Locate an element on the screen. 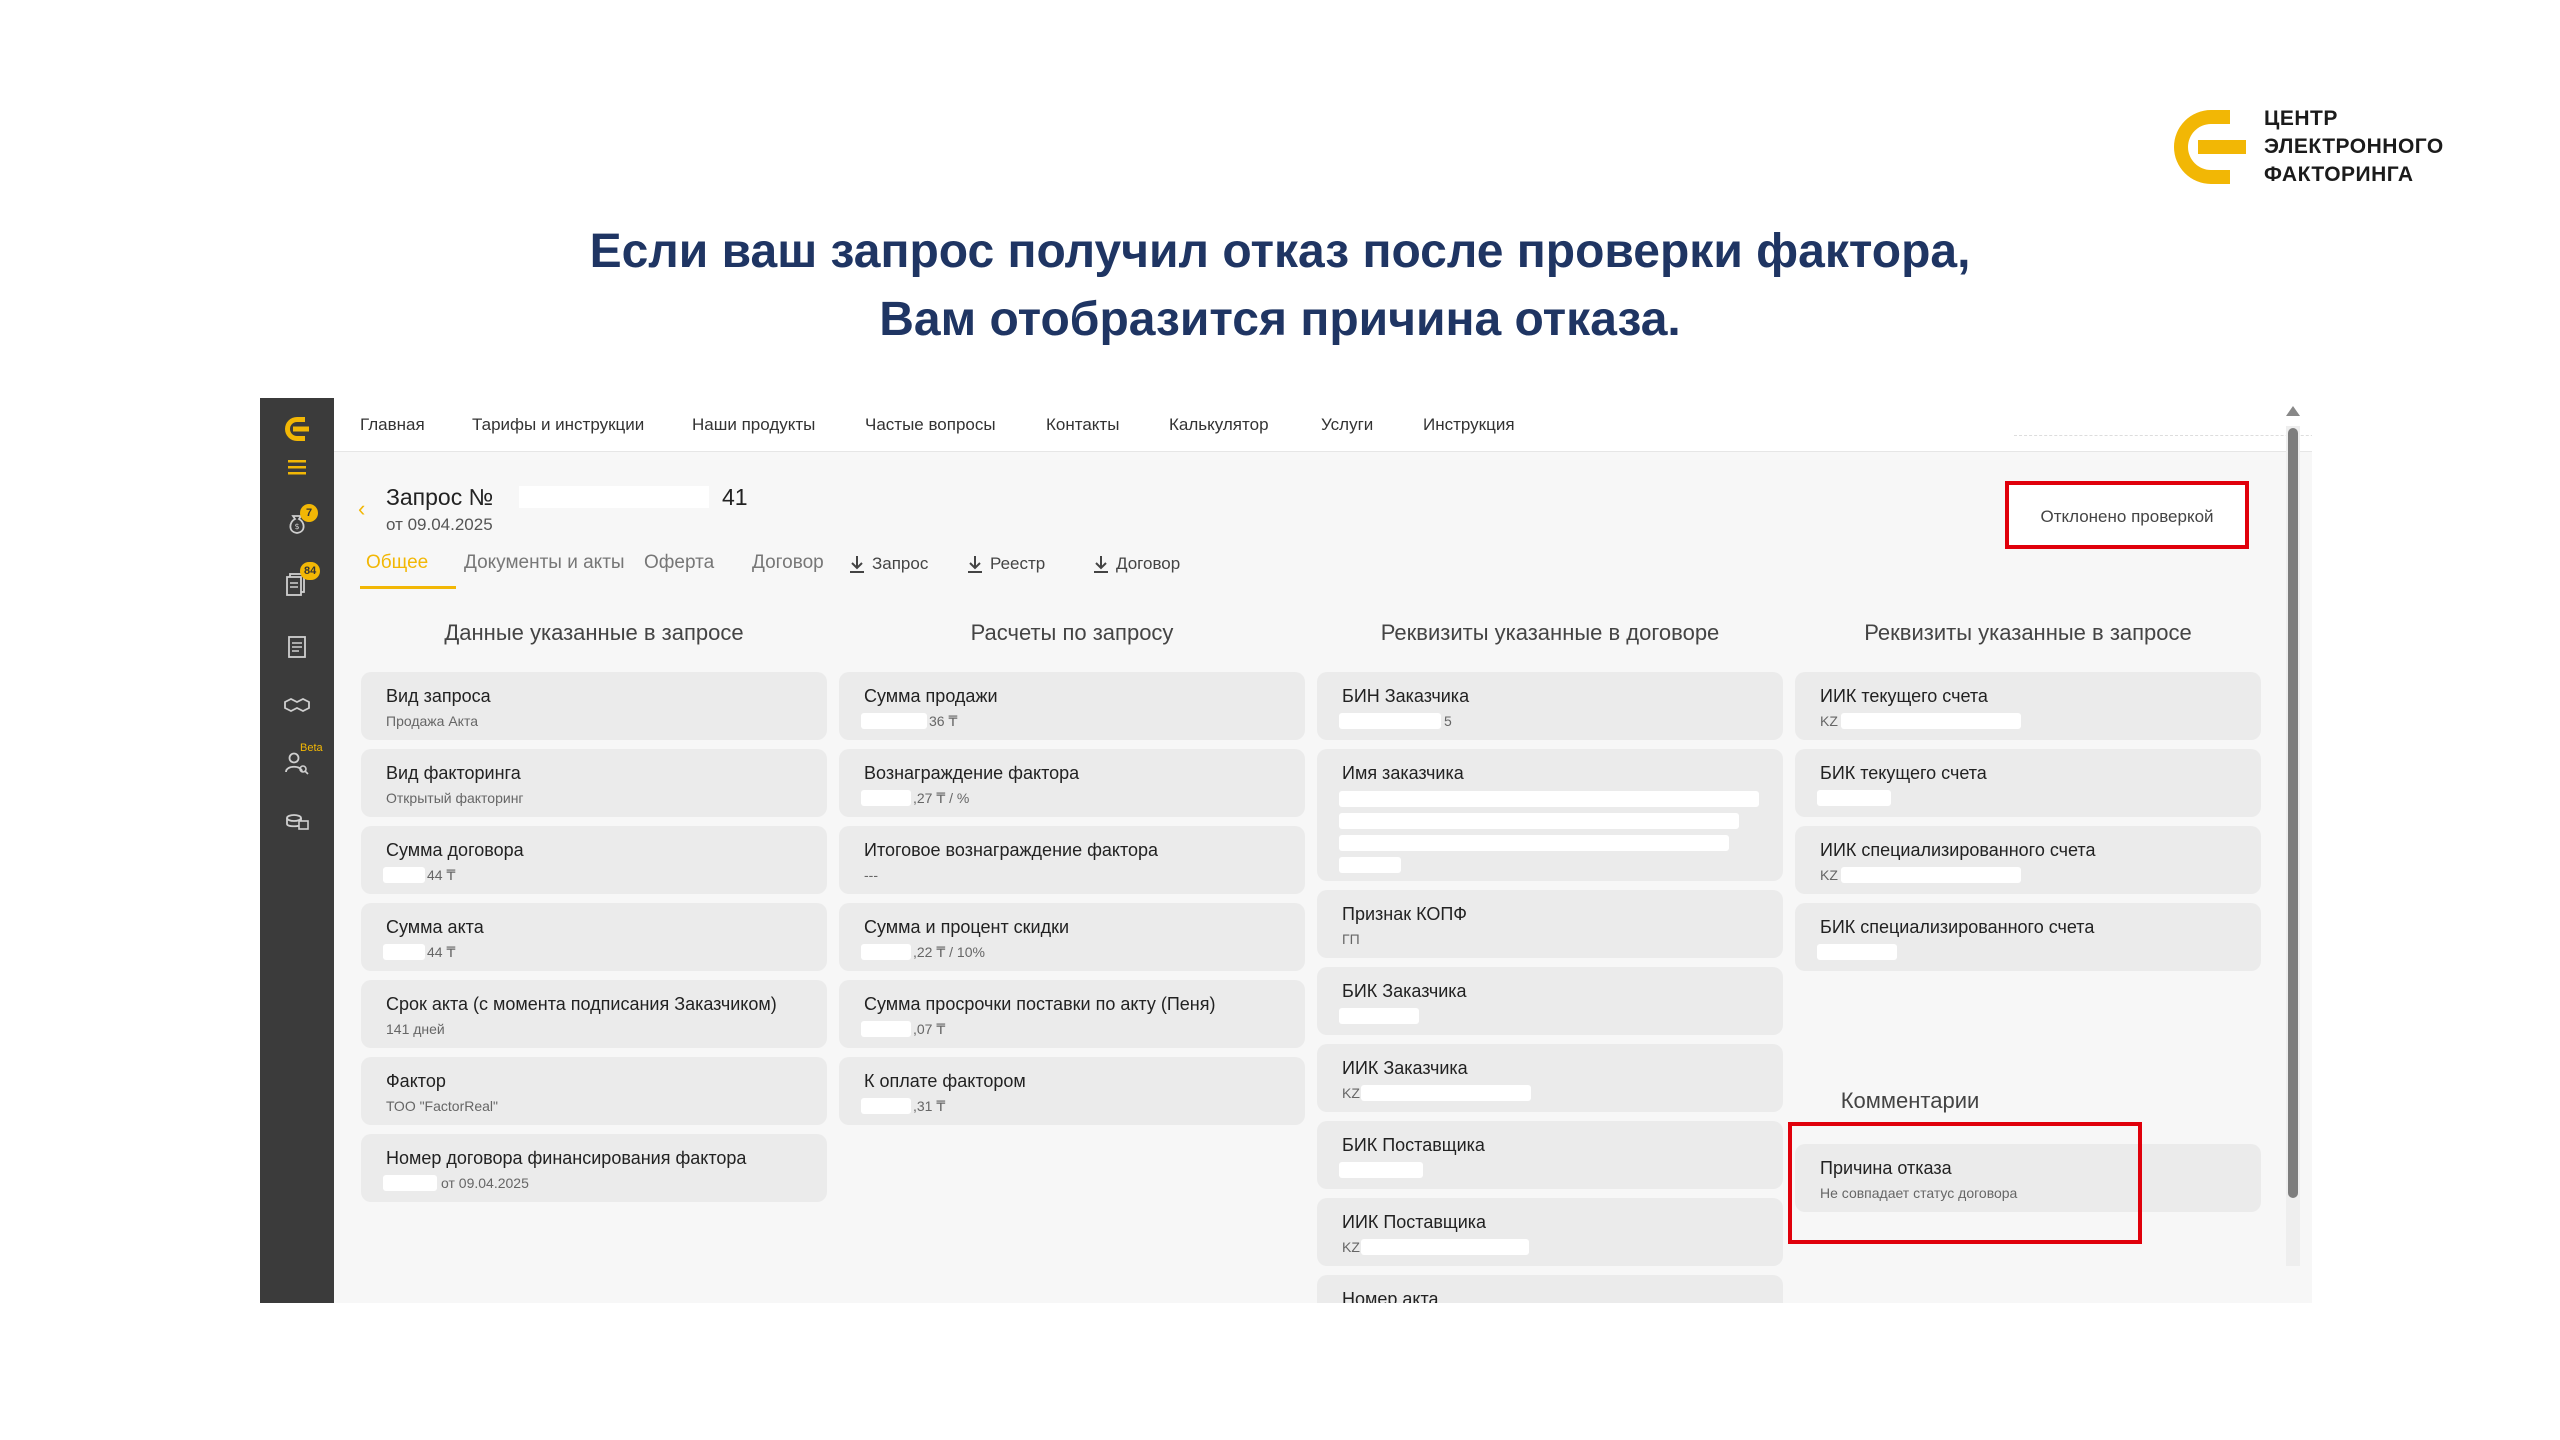 This screenshot has height=1440, width=2560. back-chevron-icon: ‹ is located at coordinates (361, 509).